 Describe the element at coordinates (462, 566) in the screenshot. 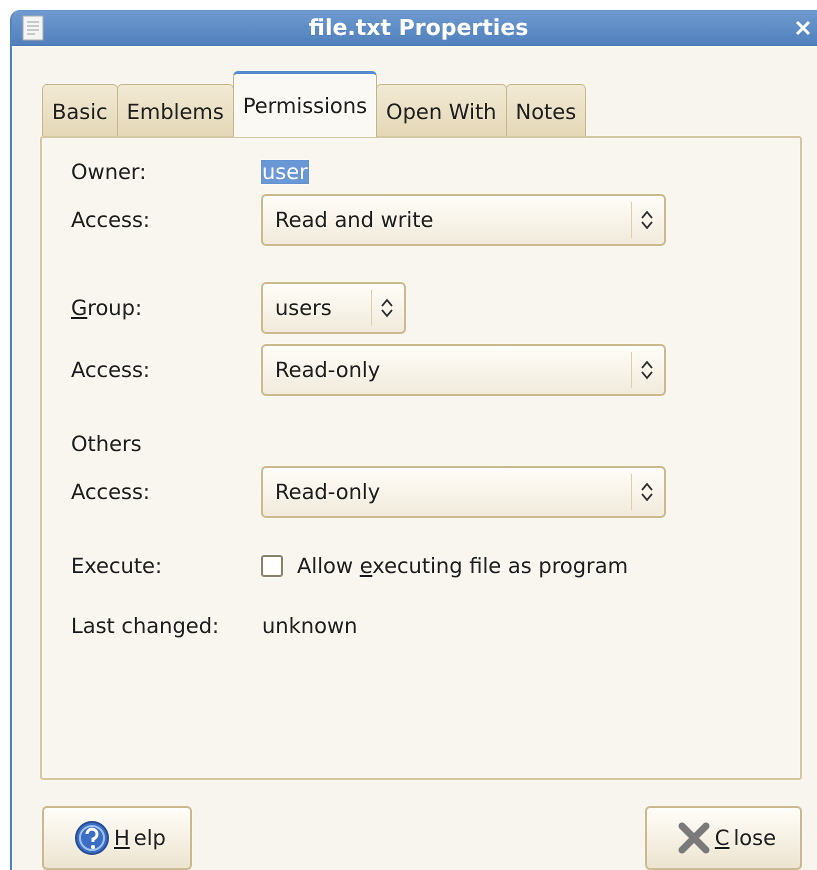

I see `checkbox-label: Allow executing file as program` at that location.